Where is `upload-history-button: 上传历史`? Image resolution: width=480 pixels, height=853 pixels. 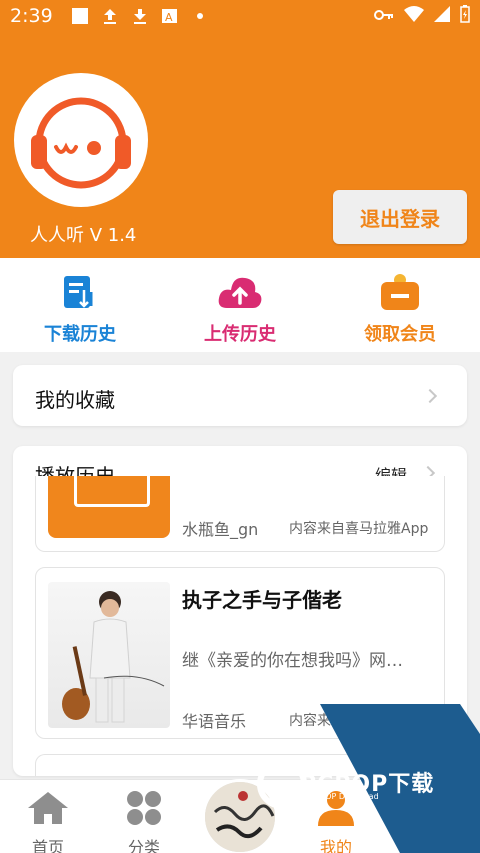
upload-history-button: 上传历史 is located at coordinates (240, 309).